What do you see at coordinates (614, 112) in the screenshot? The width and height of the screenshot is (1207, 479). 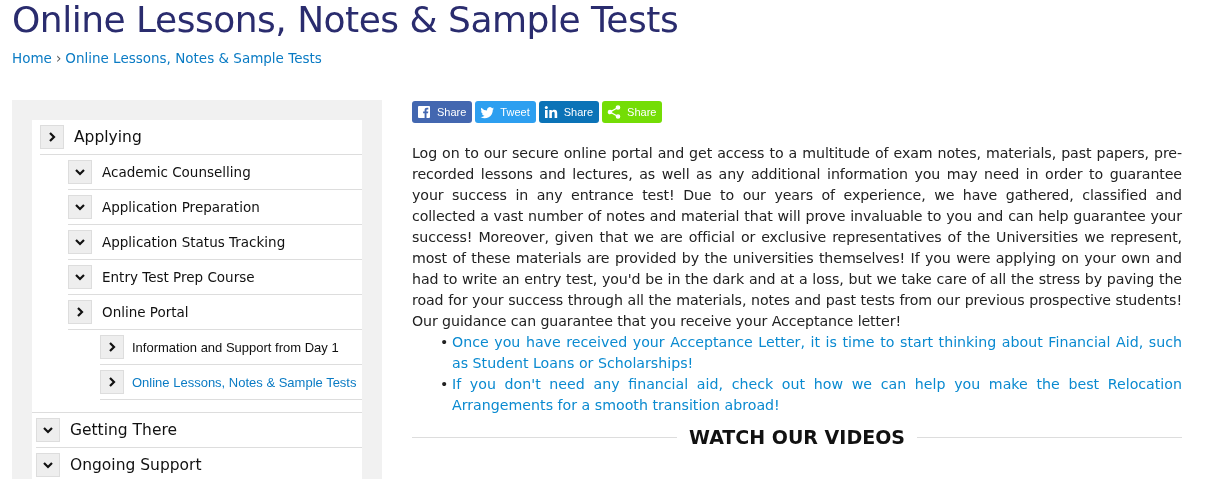 I see `share-icon` at bounding box center [614, 112].